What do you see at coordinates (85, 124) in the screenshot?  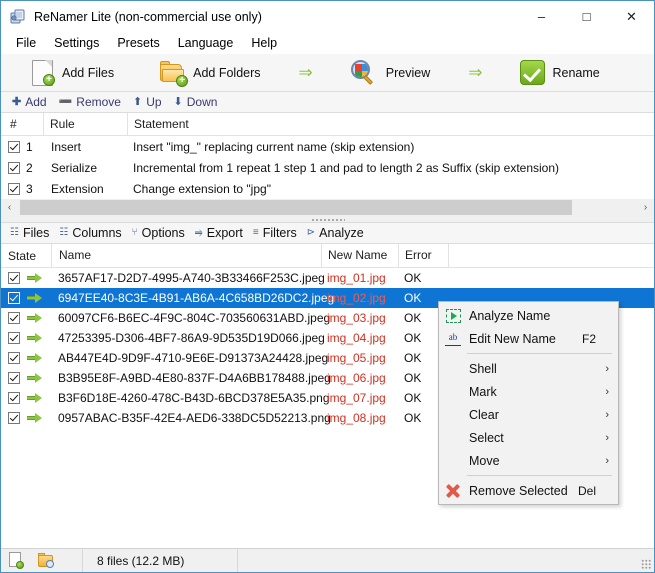 I see `rules-col-rule: Rule` at bounding box center [85, 124].